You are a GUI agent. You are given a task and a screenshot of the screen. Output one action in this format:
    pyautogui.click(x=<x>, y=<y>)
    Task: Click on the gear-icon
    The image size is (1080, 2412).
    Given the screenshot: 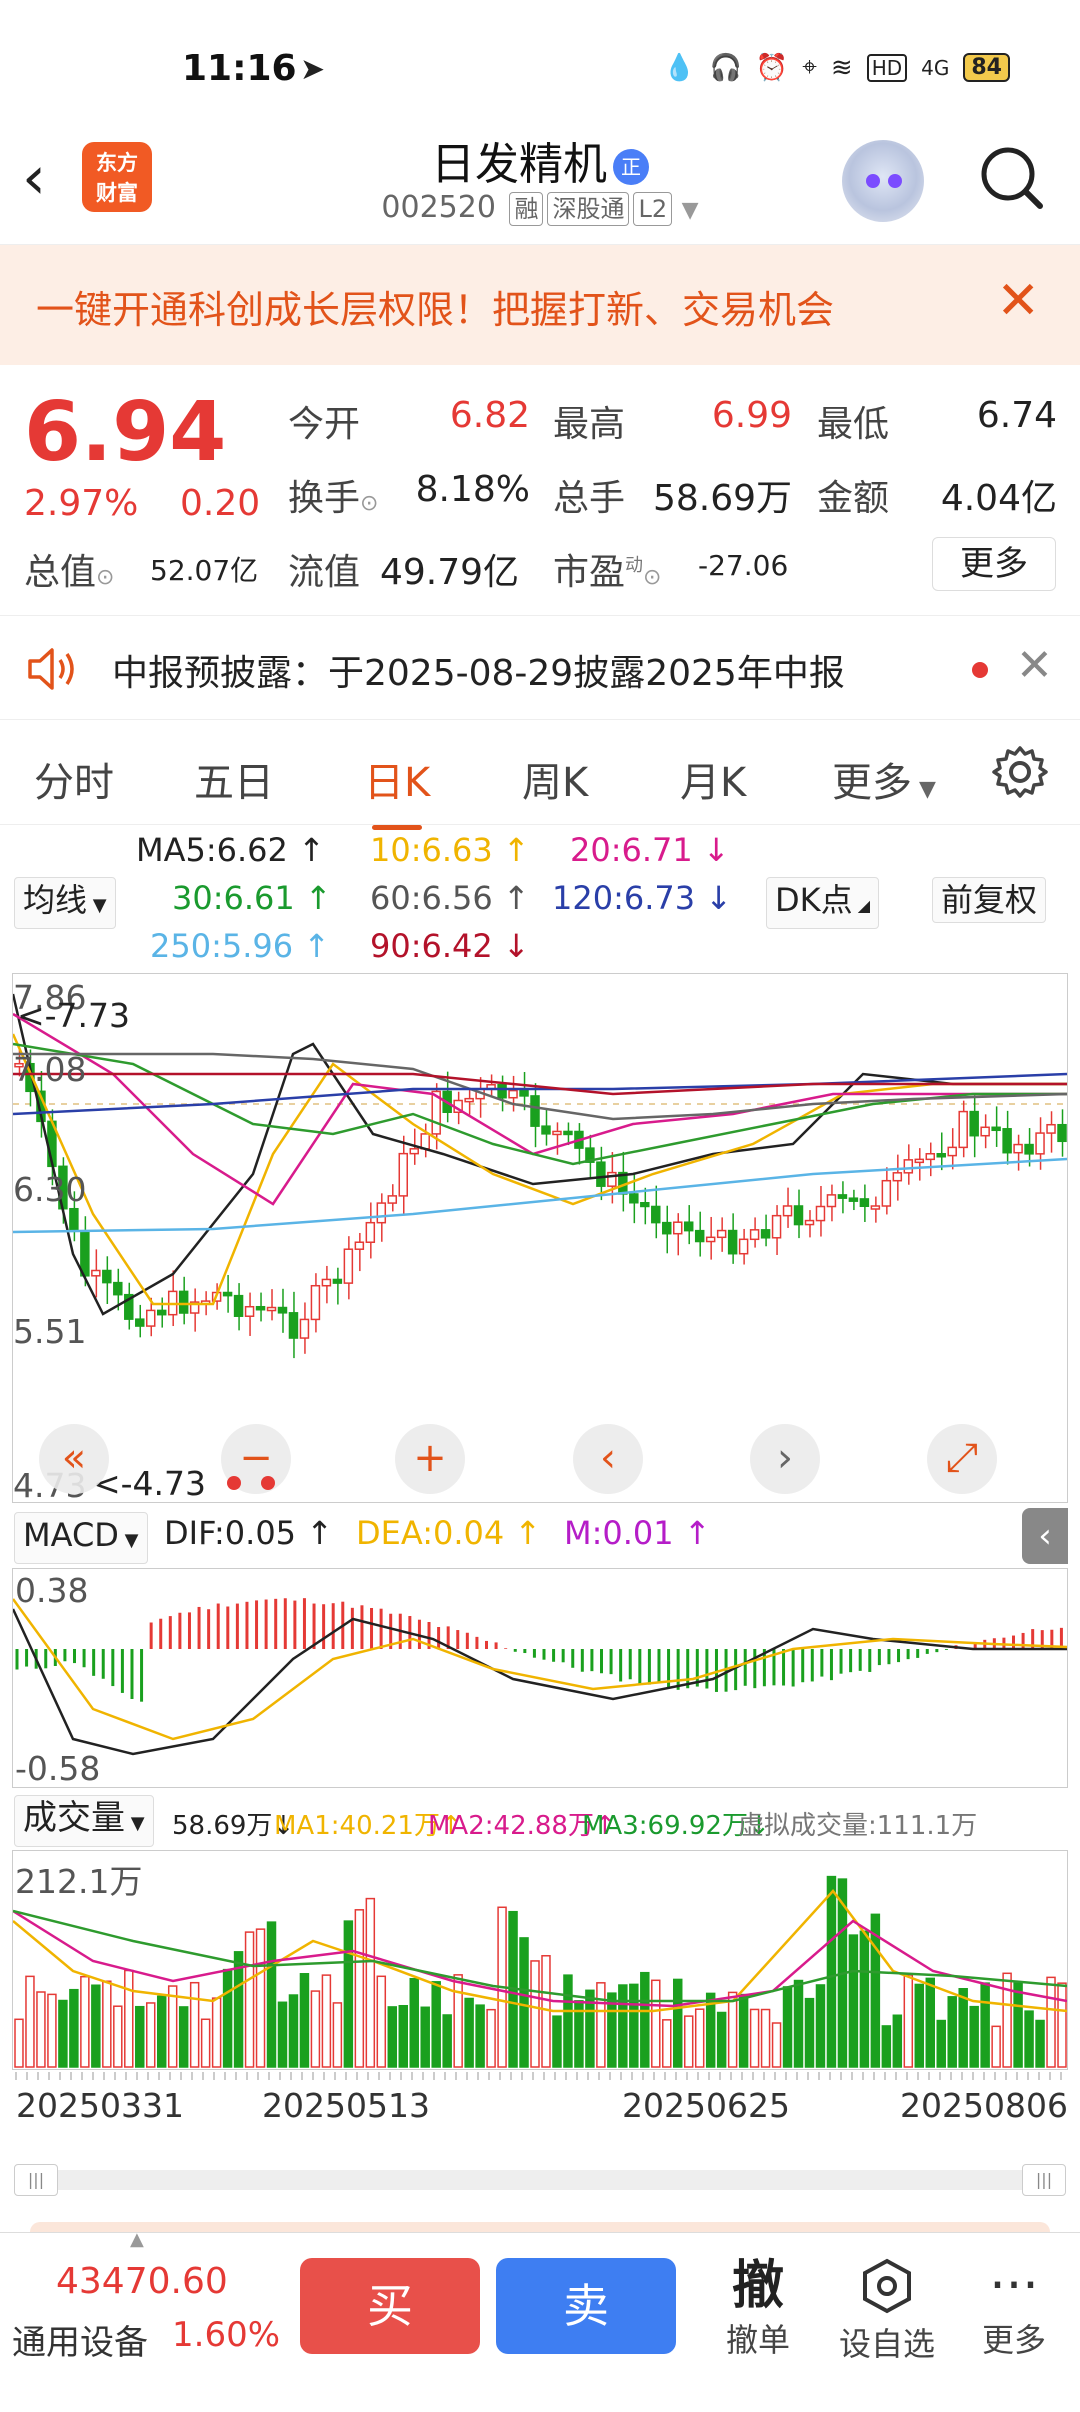 What is the action you would take?
    pyautogui.click(x=1020, y=772)
    